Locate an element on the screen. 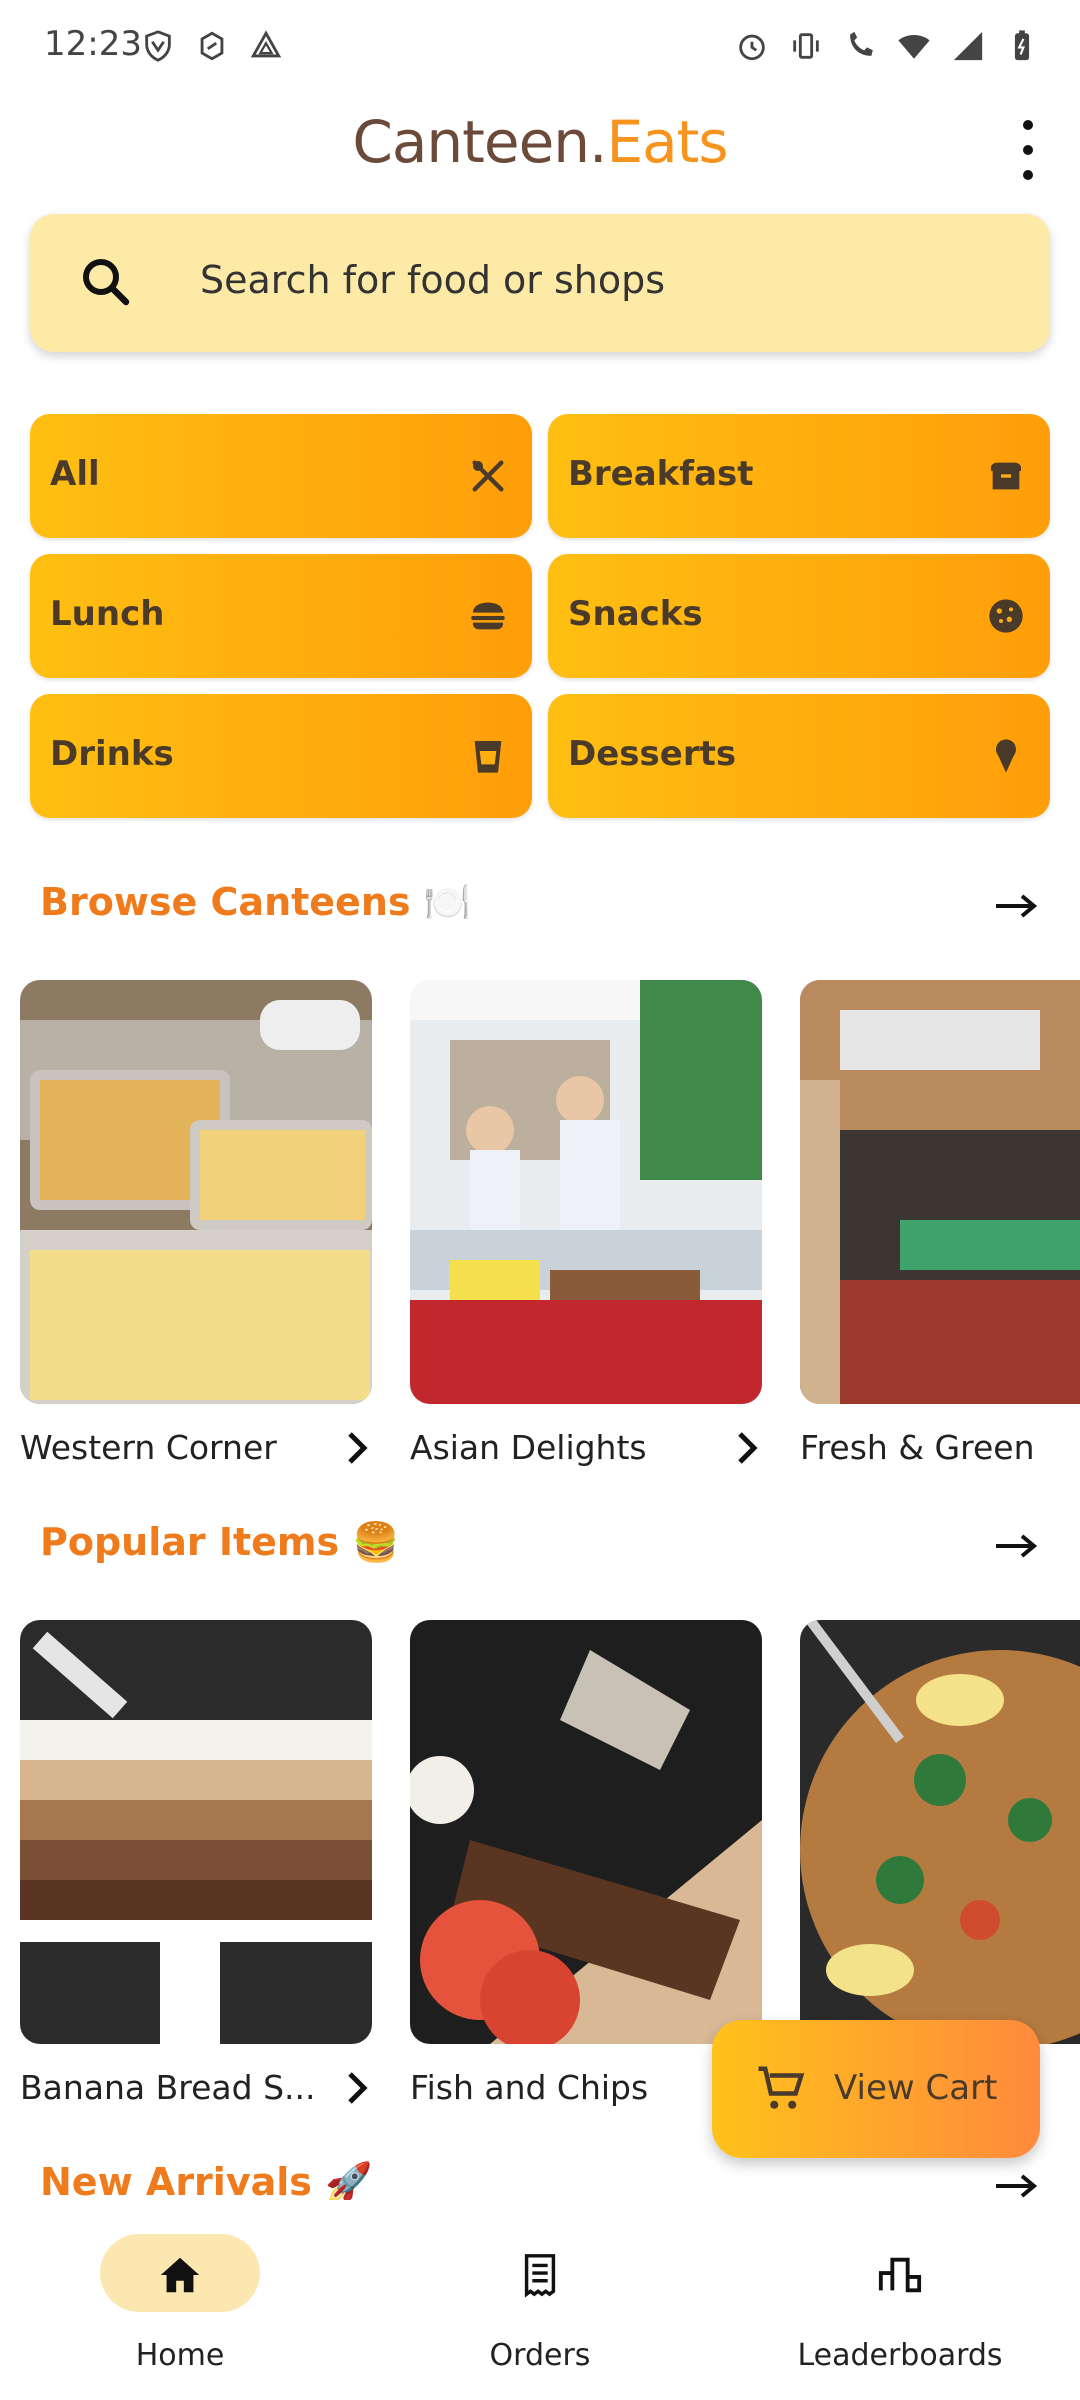 Image resolution: width=1080 pixels, height=2400 pixels. nav-label: Orders is located at coordinates (540, 2355).